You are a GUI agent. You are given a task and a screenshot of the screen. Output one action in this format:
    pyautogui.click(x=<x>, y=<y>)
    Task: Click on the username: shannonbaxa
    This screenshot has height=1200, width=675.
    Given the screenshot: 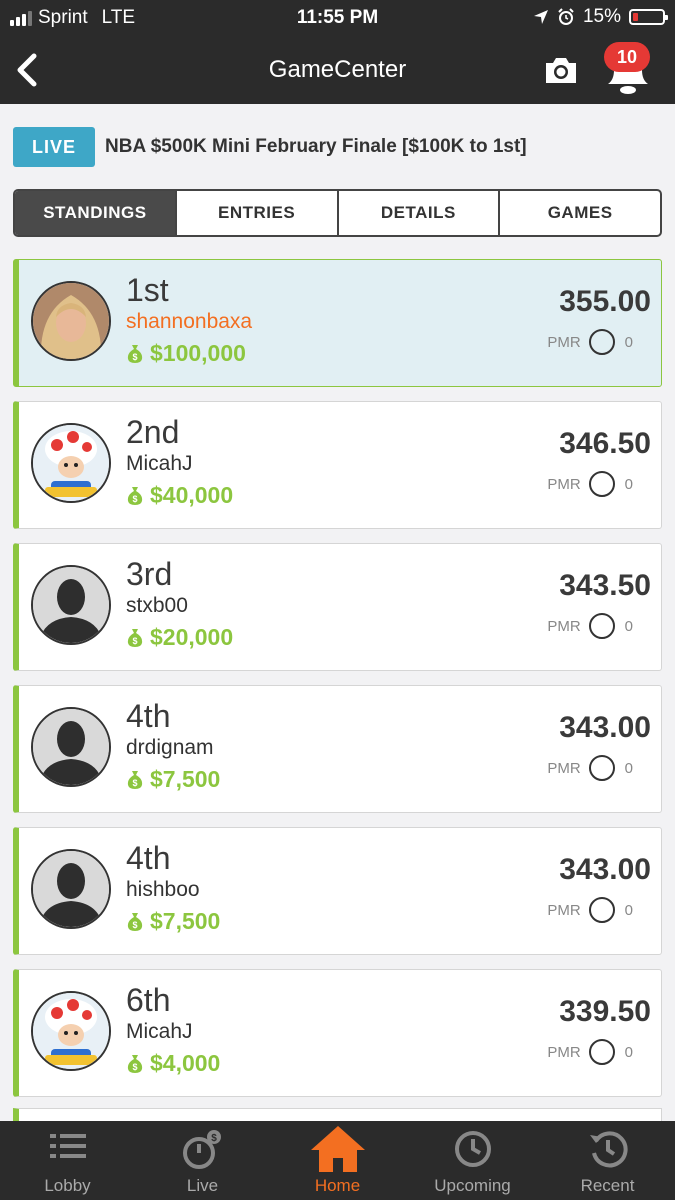 What is the action you would take?
    pyautogui.click(x=189, y=321)
    